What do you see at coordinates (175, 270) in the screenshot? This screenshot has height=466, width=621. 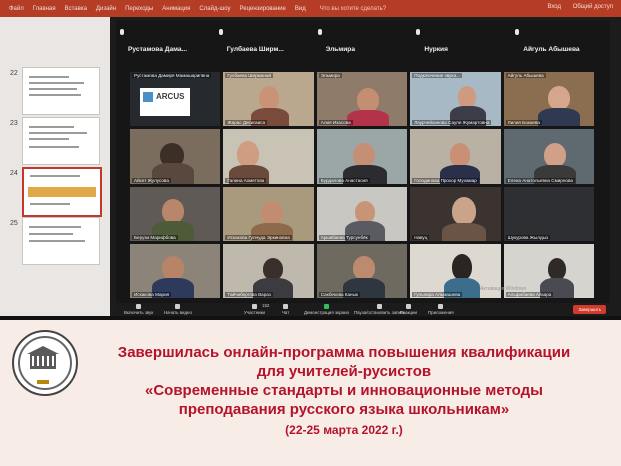 I see `participant-tile: Искакова Мария` at bounding box center [175, 270].